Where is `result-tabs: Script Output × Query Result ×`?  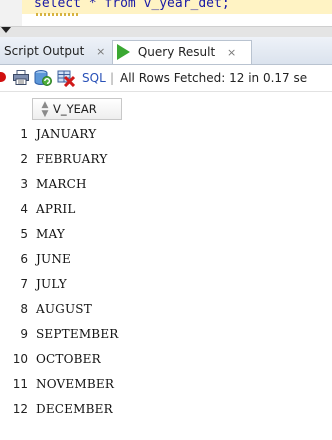
result-tabs: Script Output × Query Result × is located at coordinates (166, 51).